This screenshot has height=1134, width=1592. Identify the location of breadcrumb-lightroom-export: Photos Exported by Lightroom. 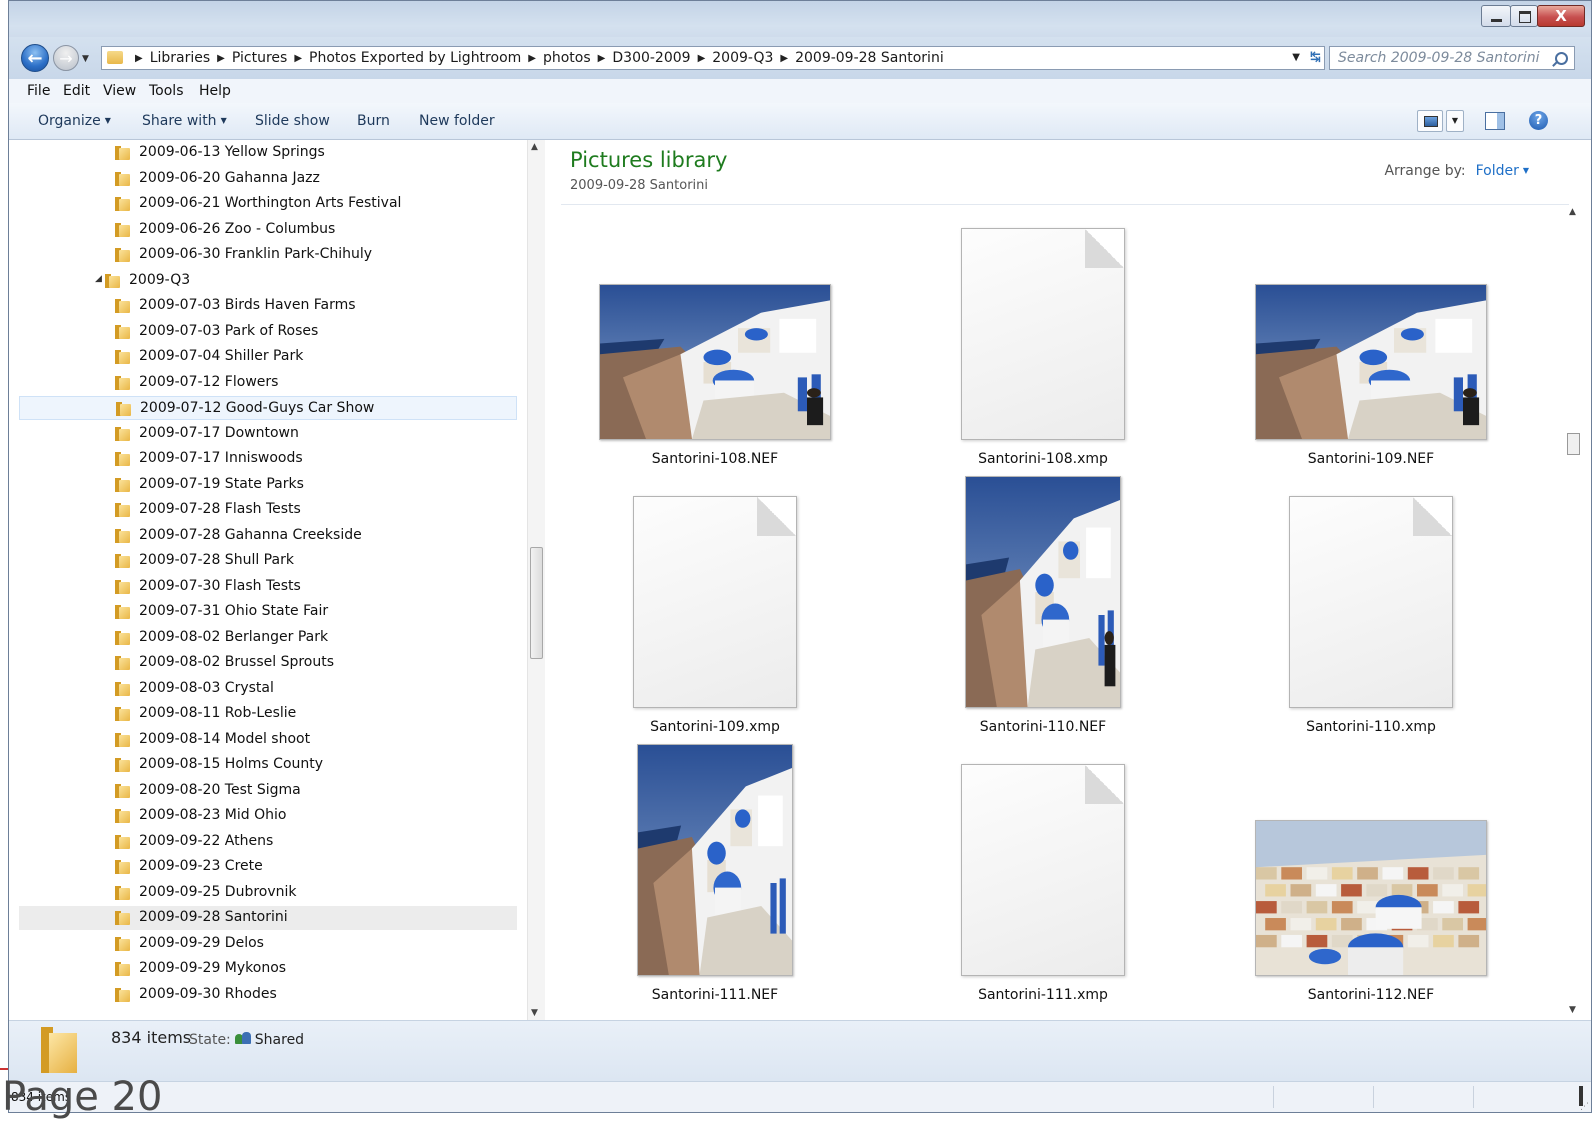
(415, 58).